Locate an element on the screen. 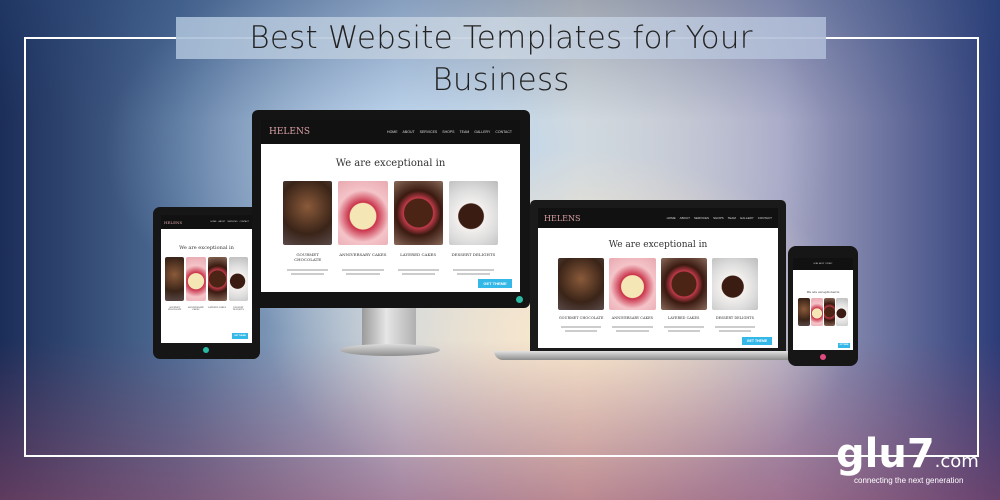 Image resolution: width=1000 pixels, height=500 pixels. phone-card-image-layered is located at coordinates (829, 312).